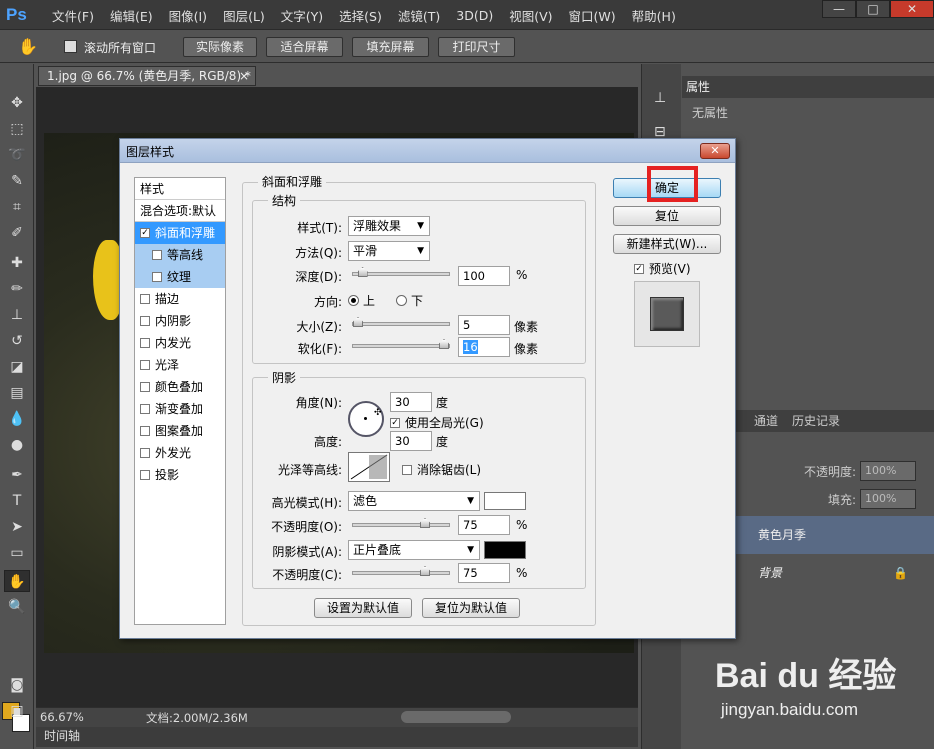 The image size is (934, 749). Describe the element at coordinates (401, 272) in the screenshot. I see `depth-slider` at that location.